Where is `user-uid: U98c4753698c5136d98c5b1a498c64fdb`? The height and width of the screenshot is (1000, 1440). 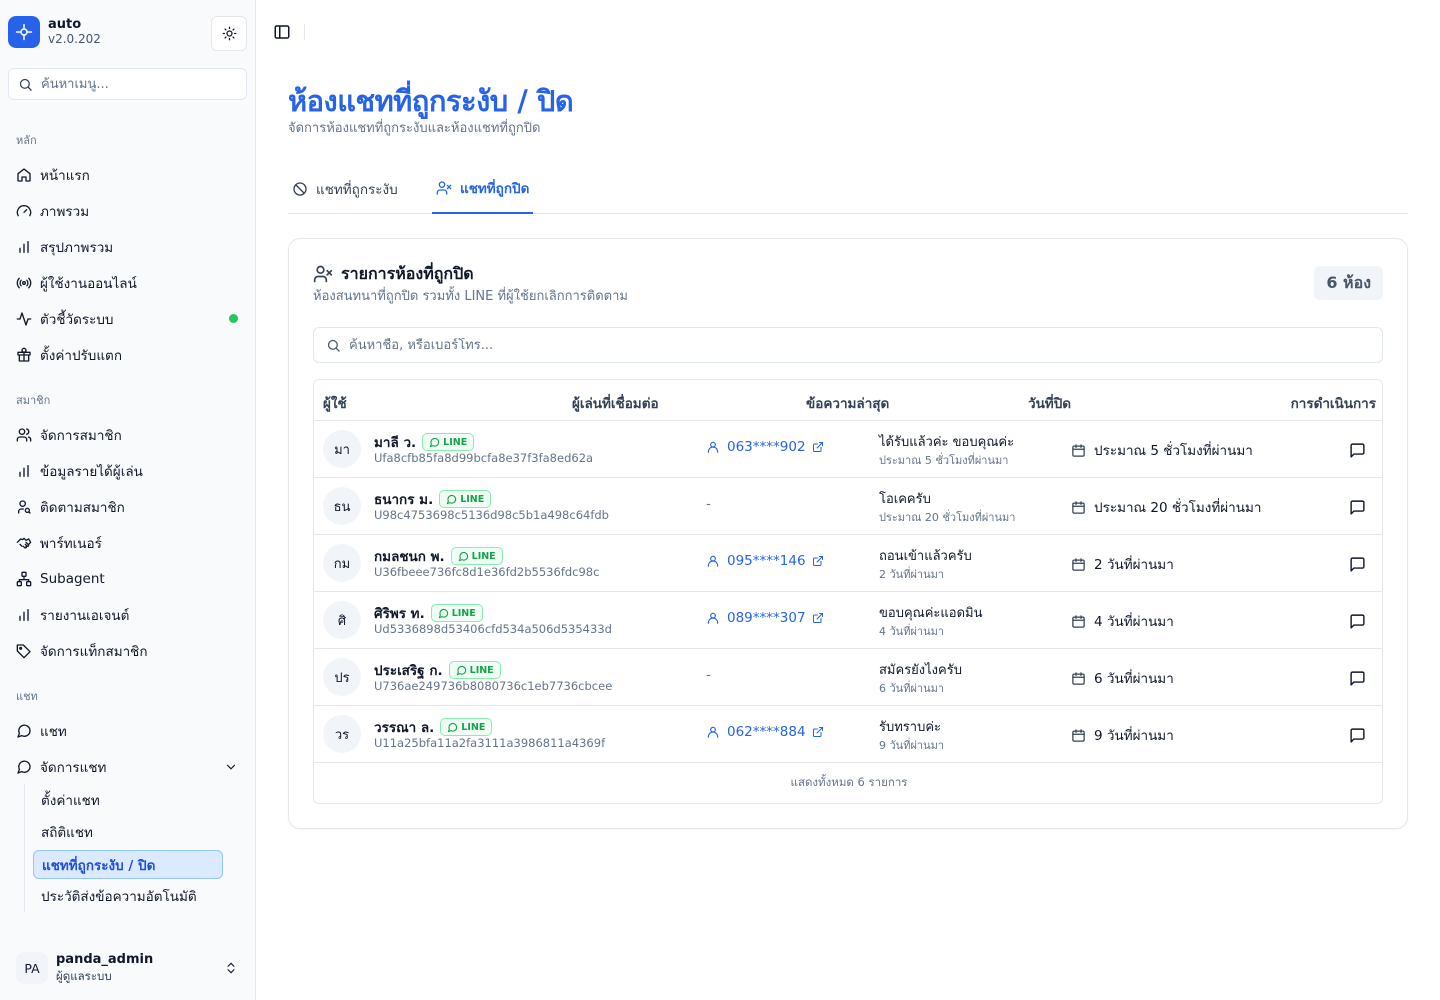
user-uid: U98c4753698c5136d98c5b1a498c64fdb is located at coordinates (491, 515).